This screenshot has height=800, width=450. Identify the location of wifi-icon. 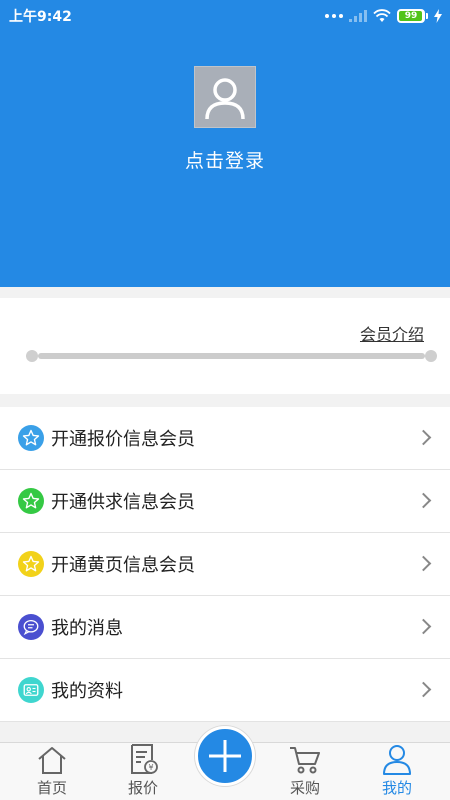
(382, 15).